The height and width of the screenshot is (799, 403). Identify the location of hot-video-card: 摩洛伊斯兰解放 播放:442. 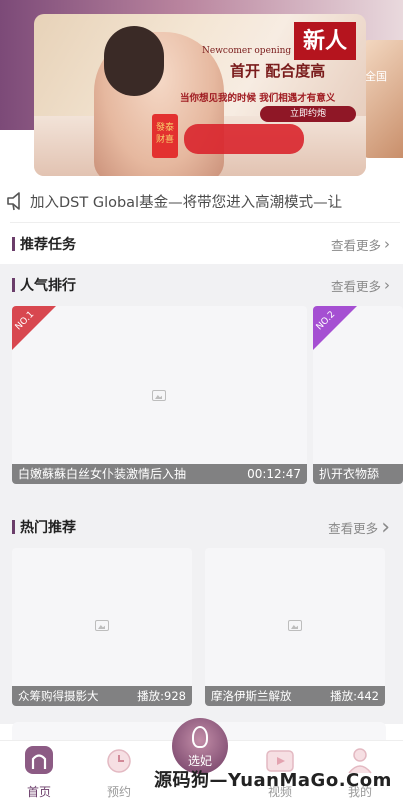
(295, 627).